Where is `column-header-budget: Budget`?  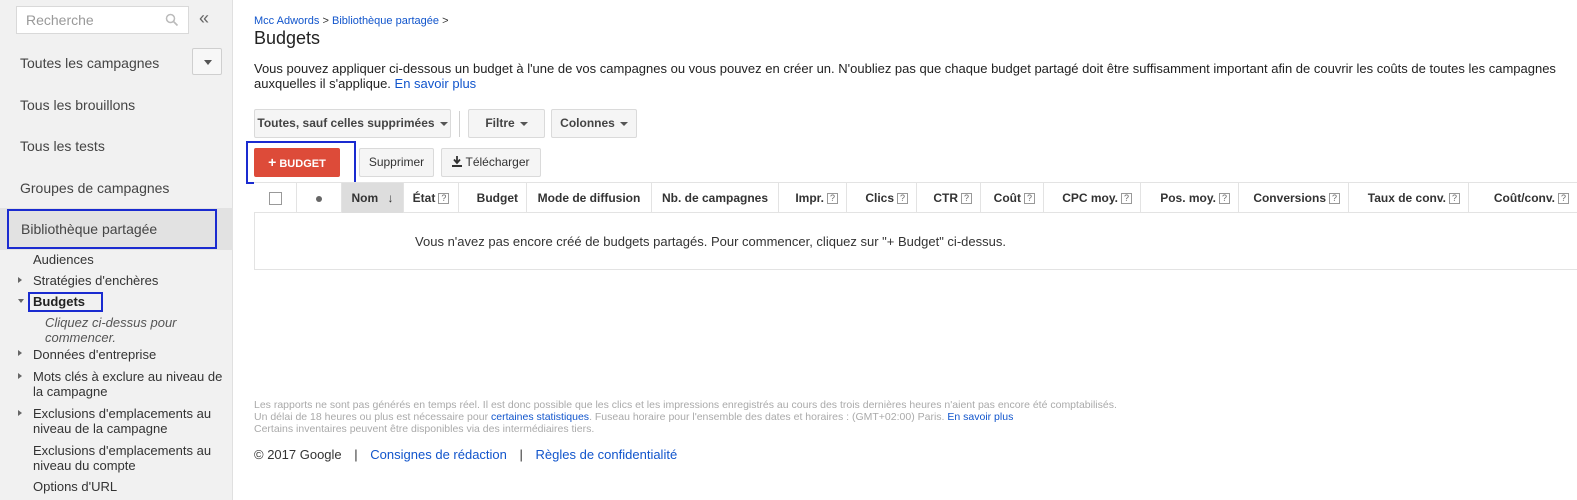
column-header-budget: Budget is located at coordinates (493, 198).